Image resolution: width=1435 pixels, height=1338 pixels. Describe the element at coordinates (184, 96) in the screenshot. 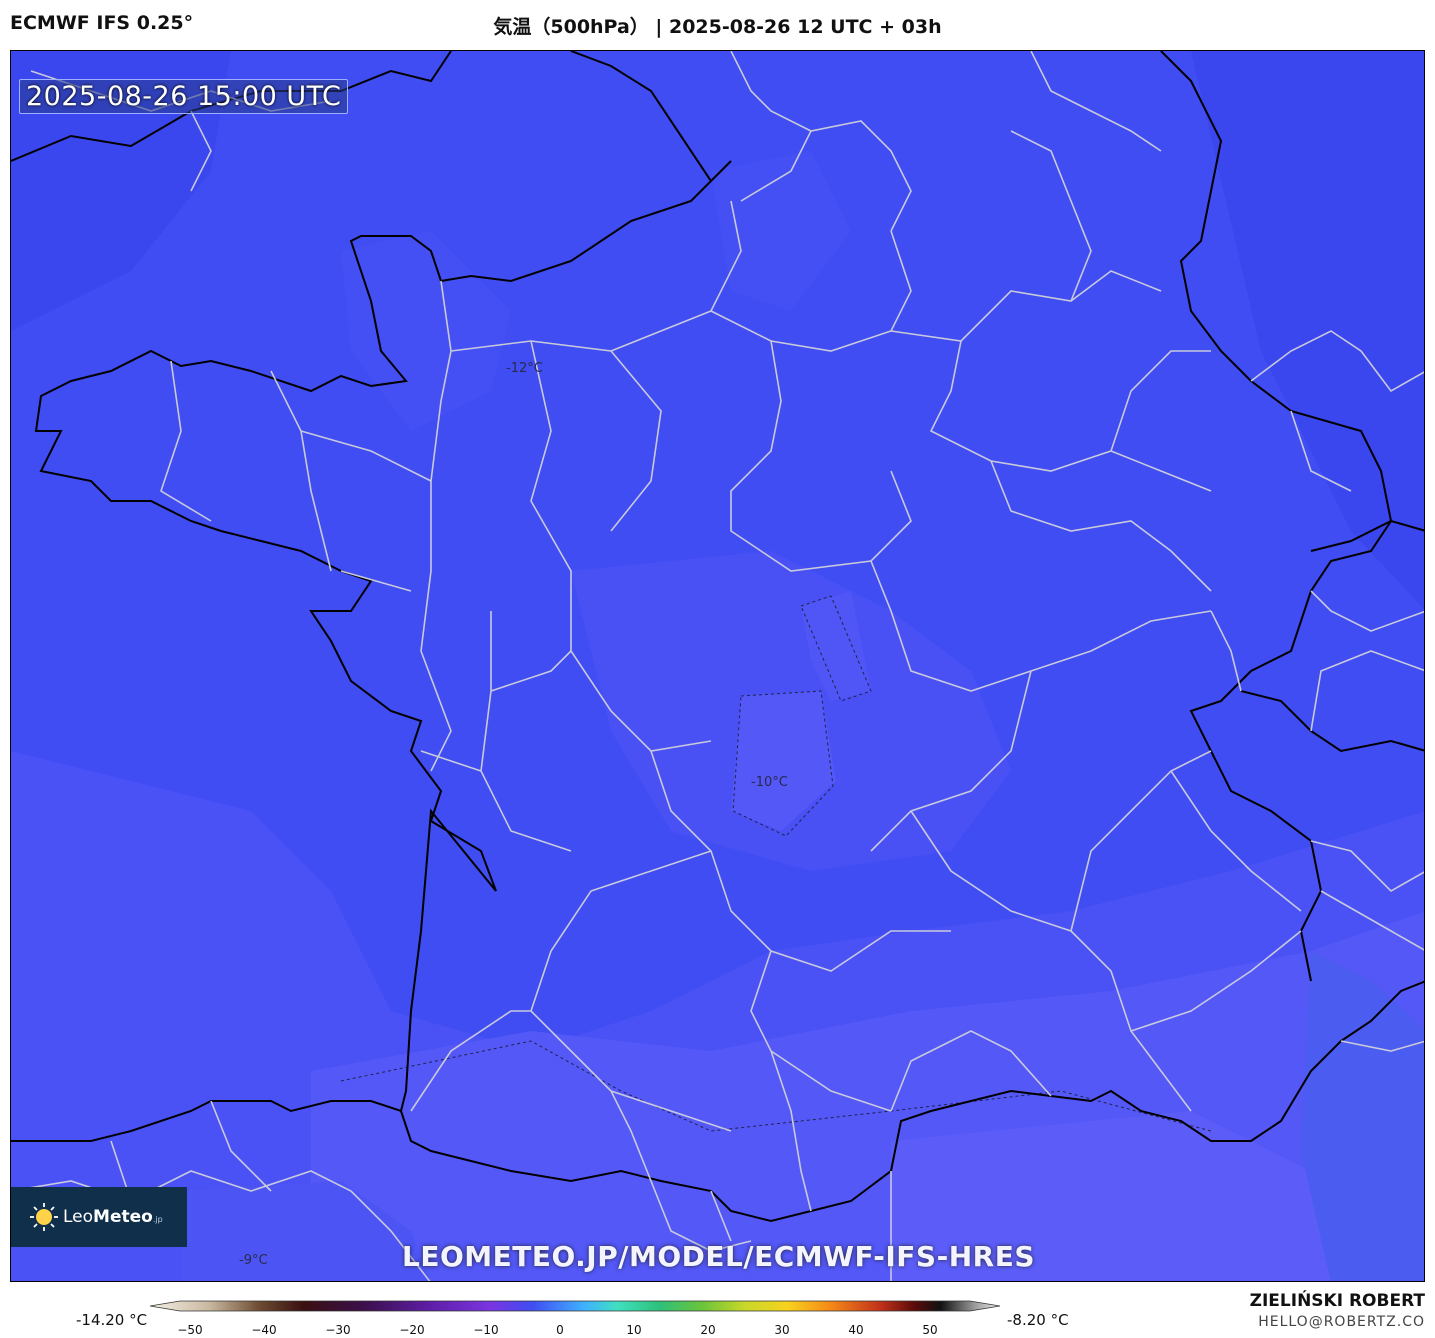

I see `valid-time-badge: 2025-08-26 15:00 UTC` at that location.